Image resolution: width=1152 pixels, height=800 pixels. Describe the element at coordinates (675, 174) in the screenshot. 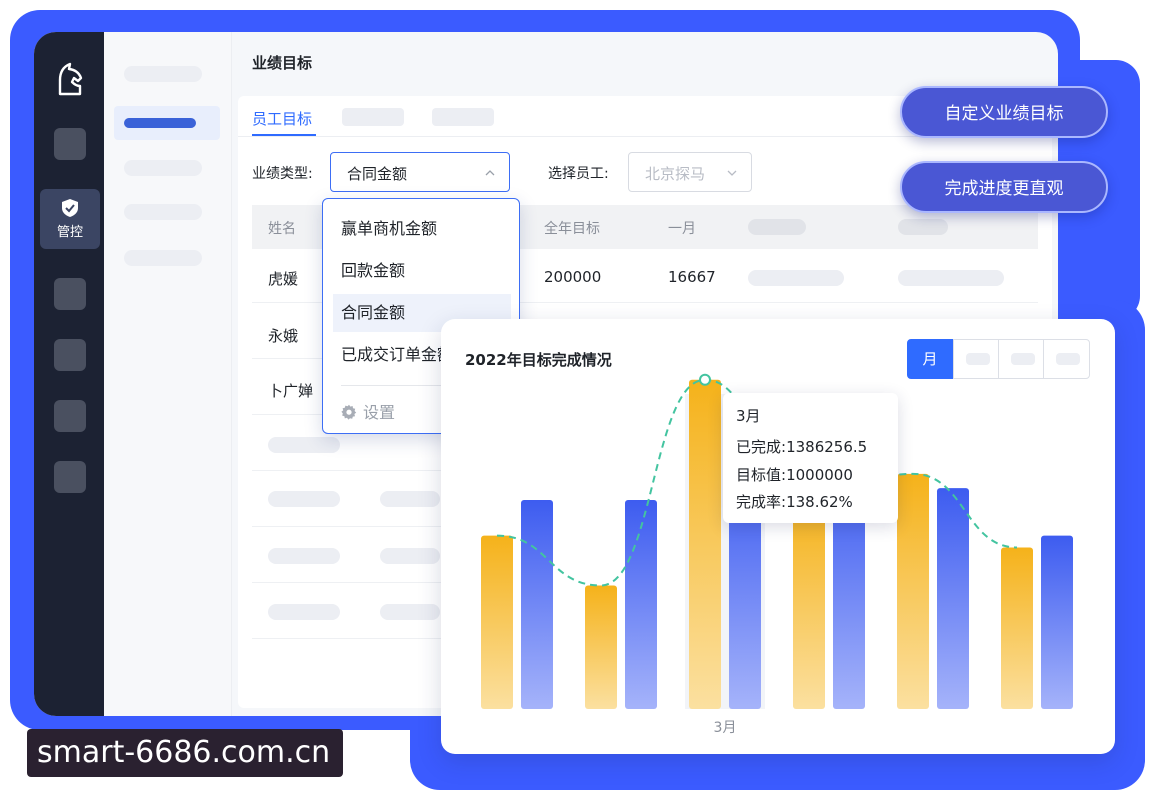

I see `employee-select-placeholder: 北京探马` at that location.